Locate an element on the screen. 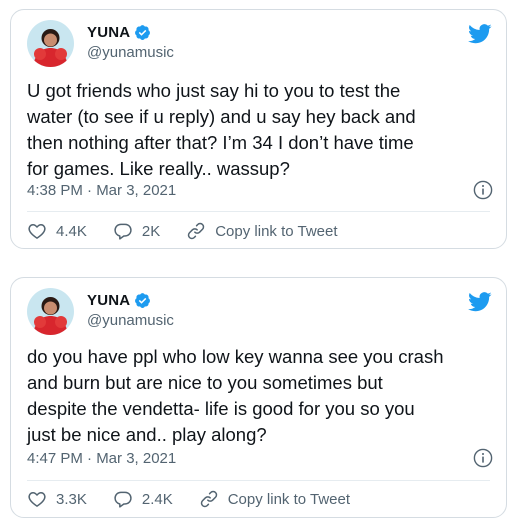  reply-button: 2.4K is located at coordinates (143, 499).